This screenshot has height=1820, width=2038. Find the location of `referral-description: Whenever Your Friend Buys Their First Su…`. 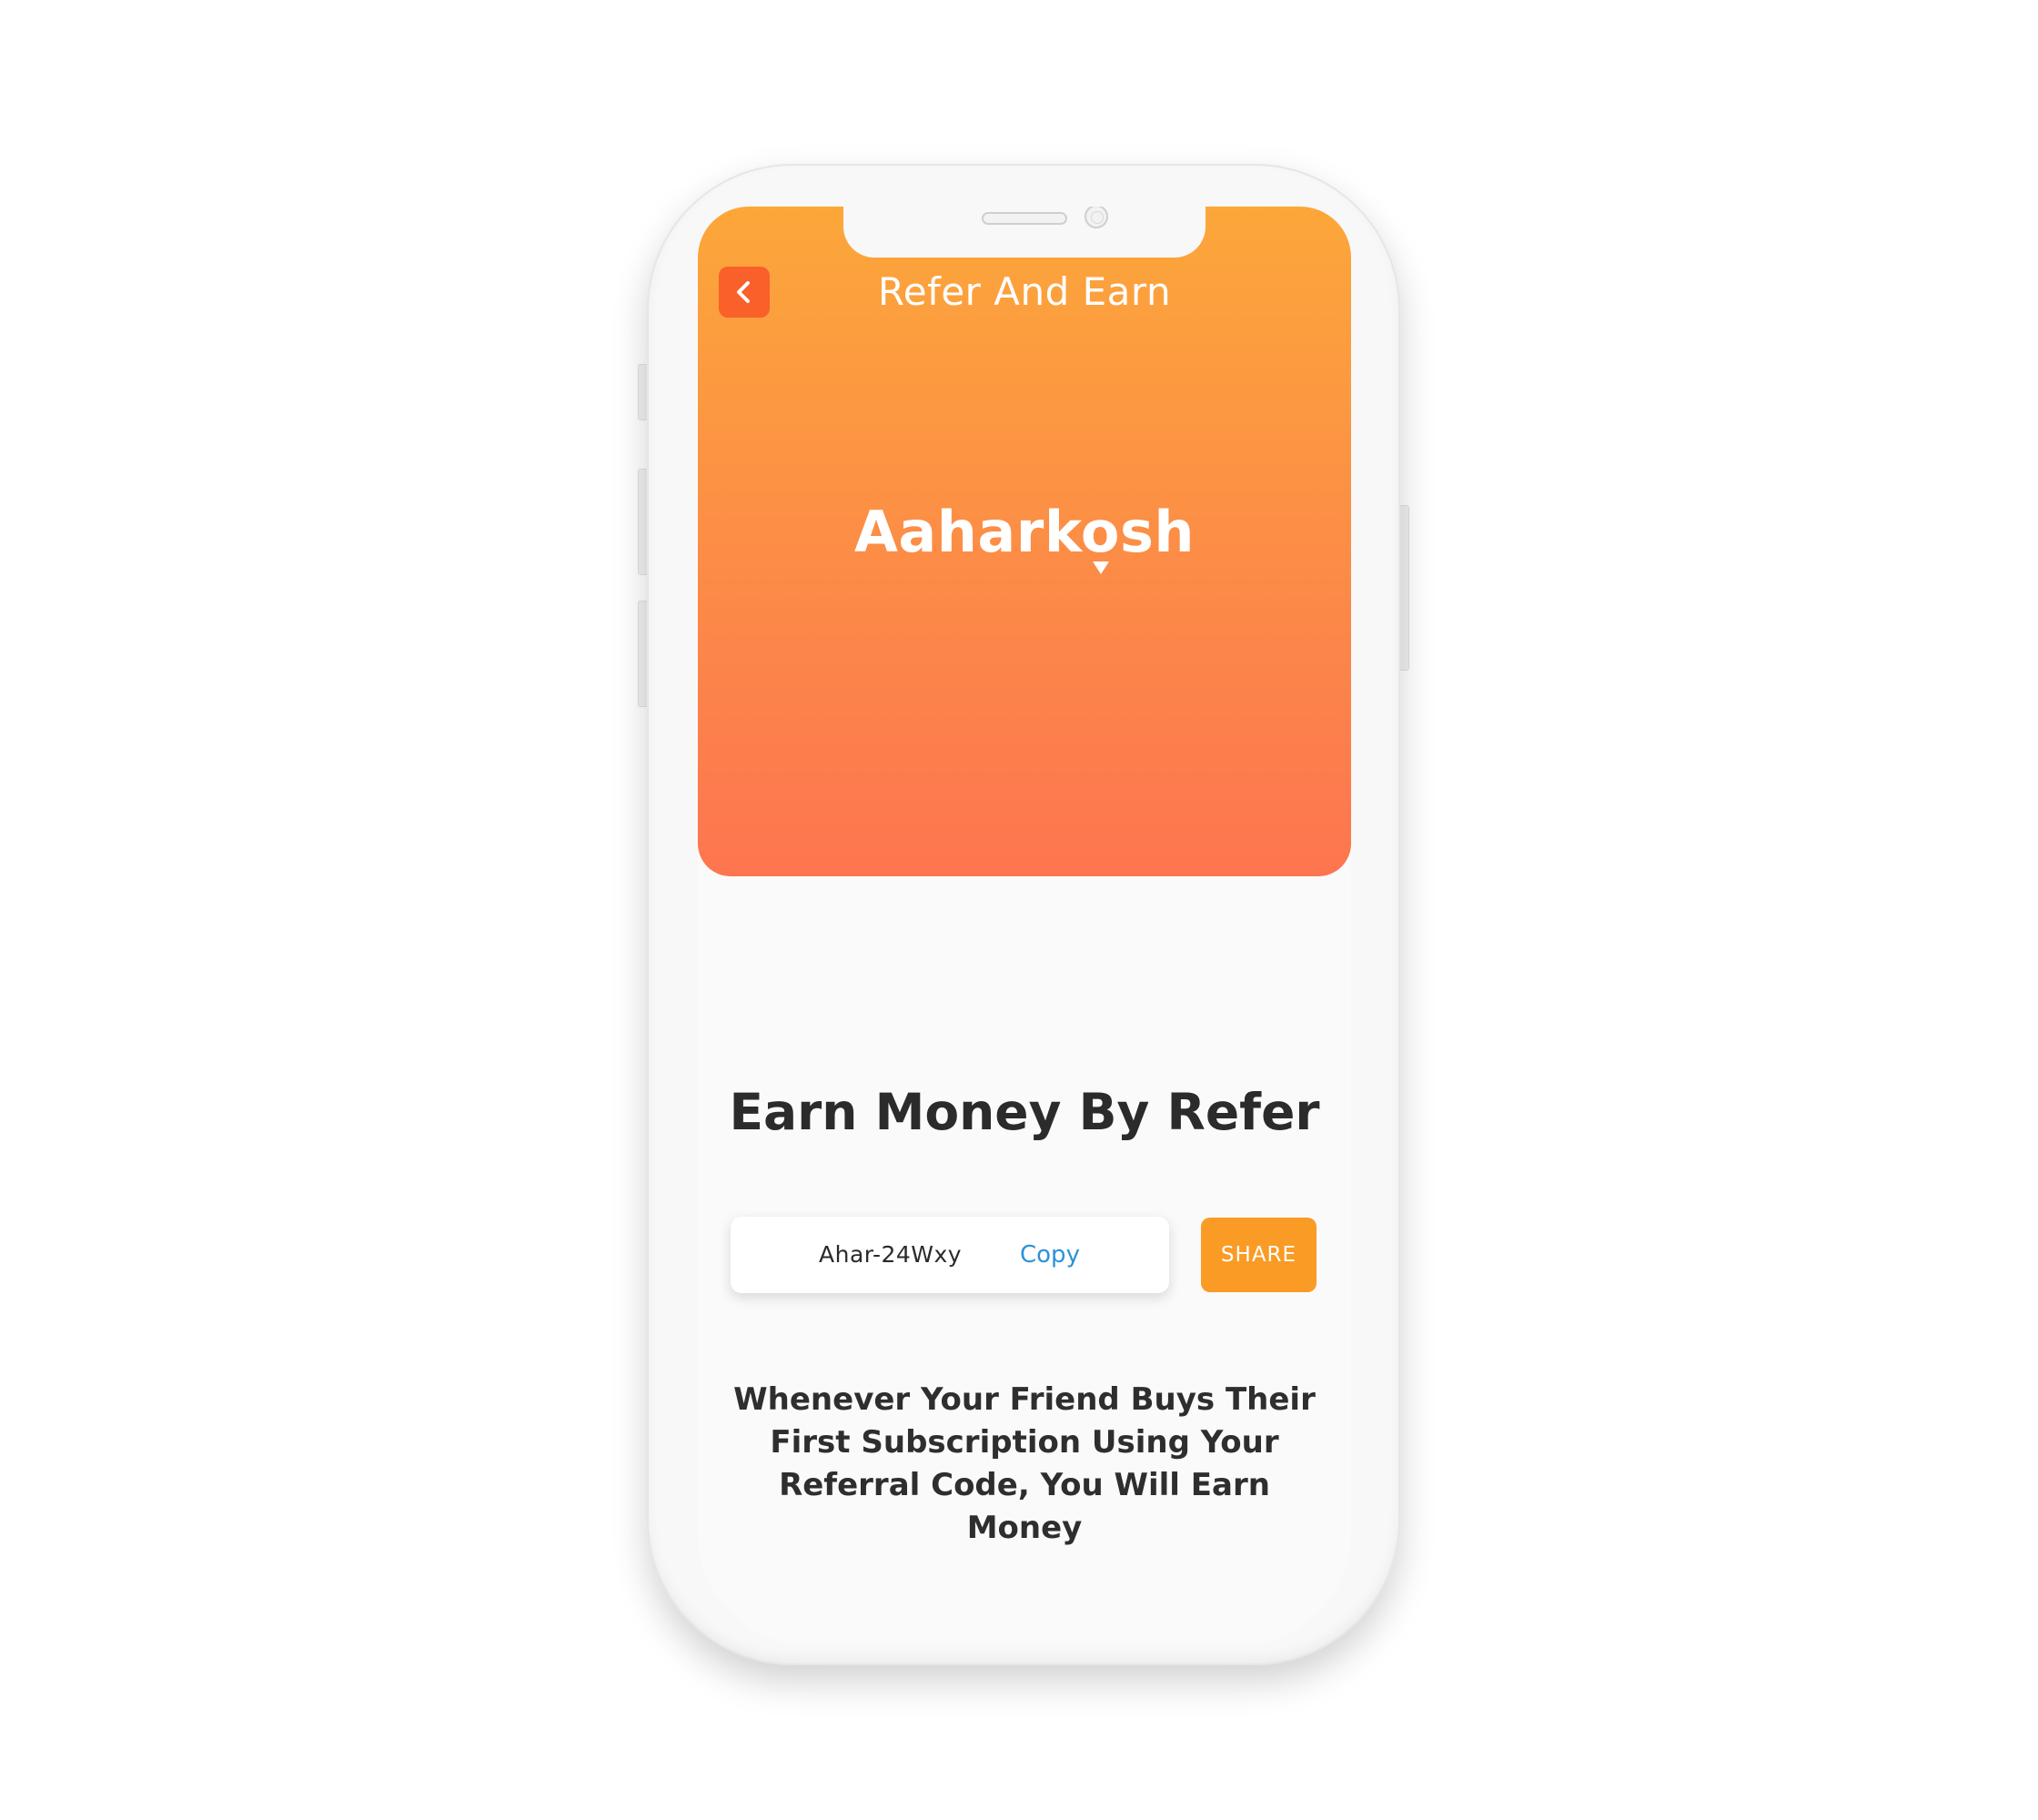

referral-description: Whenever Your Friend Buys Their First Su… is located at coordinates (1024, 1464).